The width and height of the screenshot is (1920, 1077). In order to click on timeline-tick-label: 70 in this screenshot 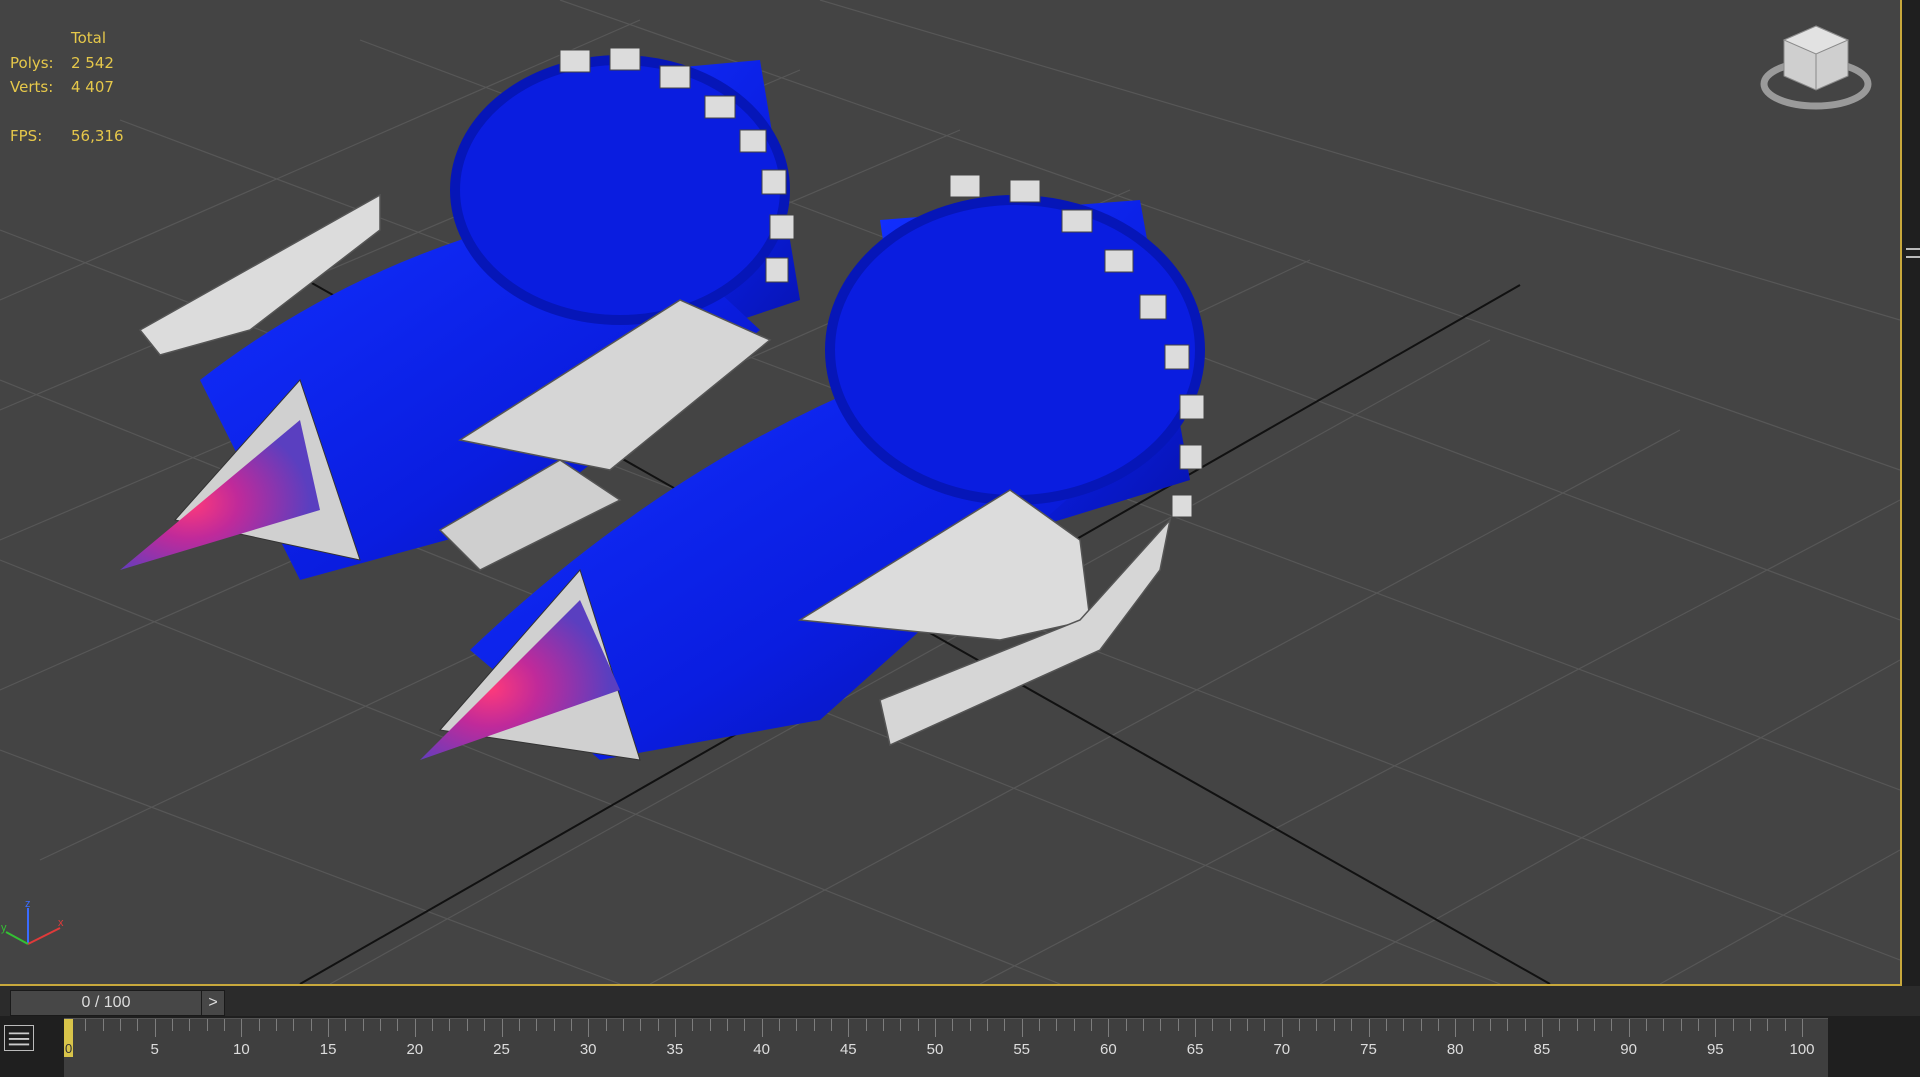, I will do `click(1282, 1049)`.